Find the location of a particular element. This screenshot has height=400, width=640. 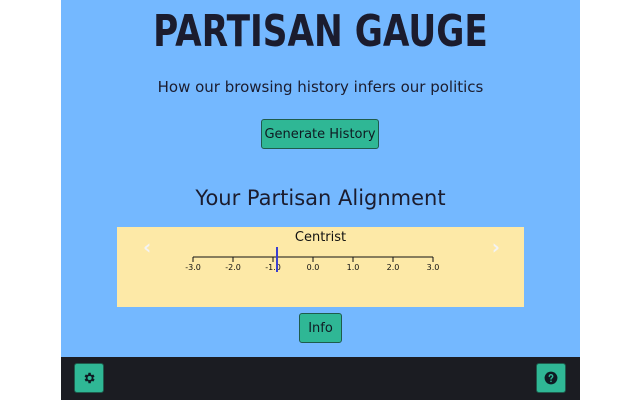

settings-button is located at coordinates (89, 378).